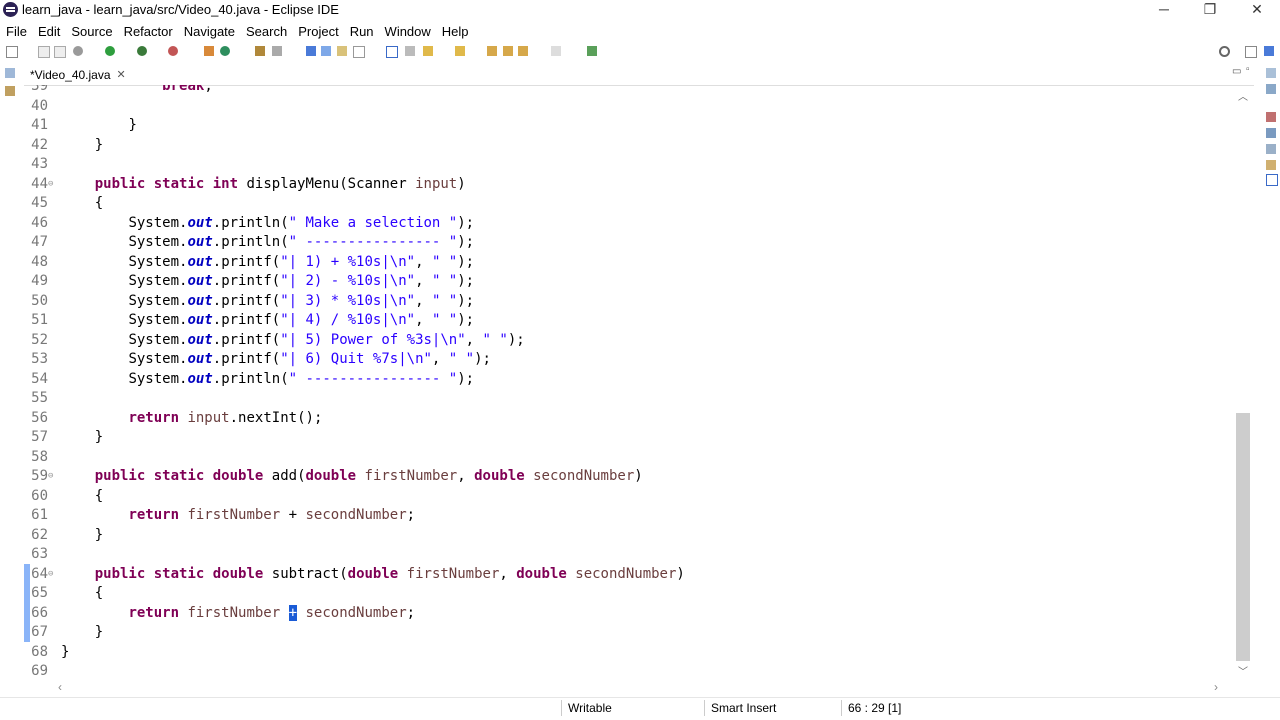  What do you see at coordinates (640, 687) in the screenshot?
I see `horizontal-scrollbar: ‹ ›` at bounding box center [640, 687].